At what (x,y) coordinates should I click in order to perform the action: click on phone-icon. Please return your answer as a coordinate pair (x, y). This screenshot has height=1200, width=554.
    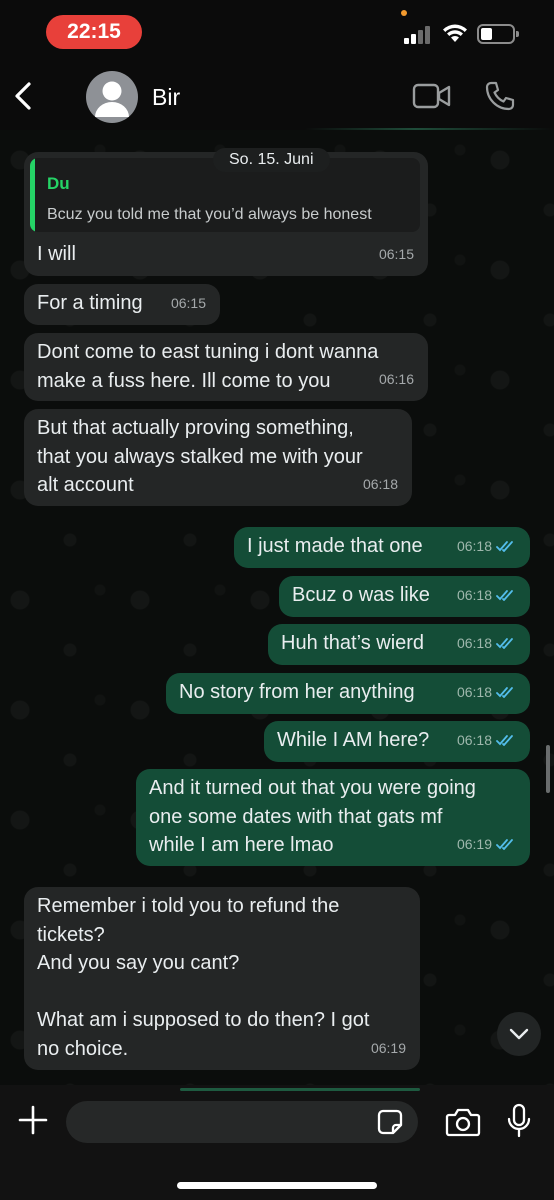
    Looking at the image, I should click on (500, 96).